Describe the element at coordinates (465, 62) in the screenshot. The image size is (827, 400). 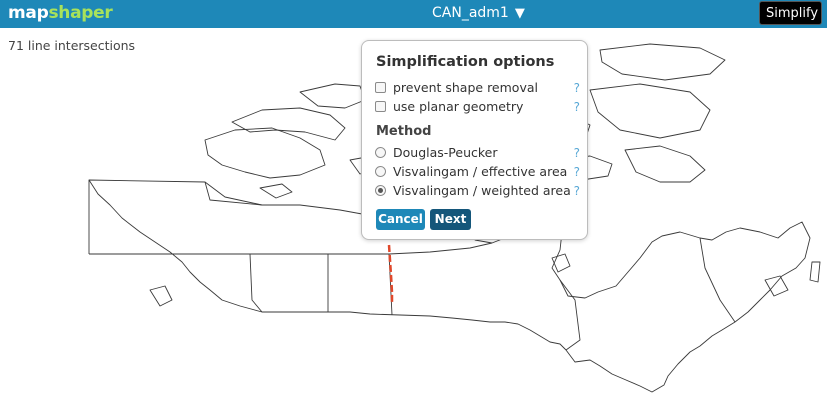
I see `dialog-title: Simplification options` at that location.